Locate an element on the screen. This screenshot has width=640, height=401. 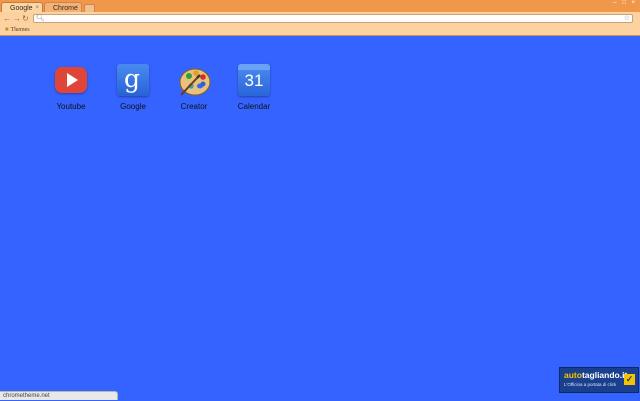
ad-tagline: L'Officina a portata di click is located at coordinates (590, 384).